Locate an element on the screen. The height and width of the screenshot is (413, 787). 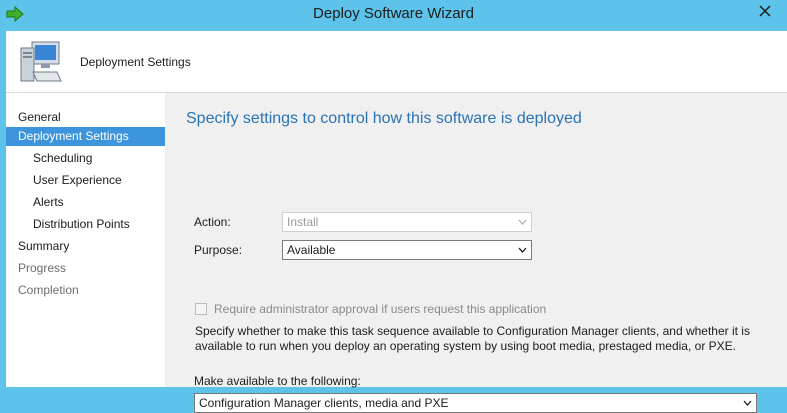
close-icon is located at coordinates (765, 11).